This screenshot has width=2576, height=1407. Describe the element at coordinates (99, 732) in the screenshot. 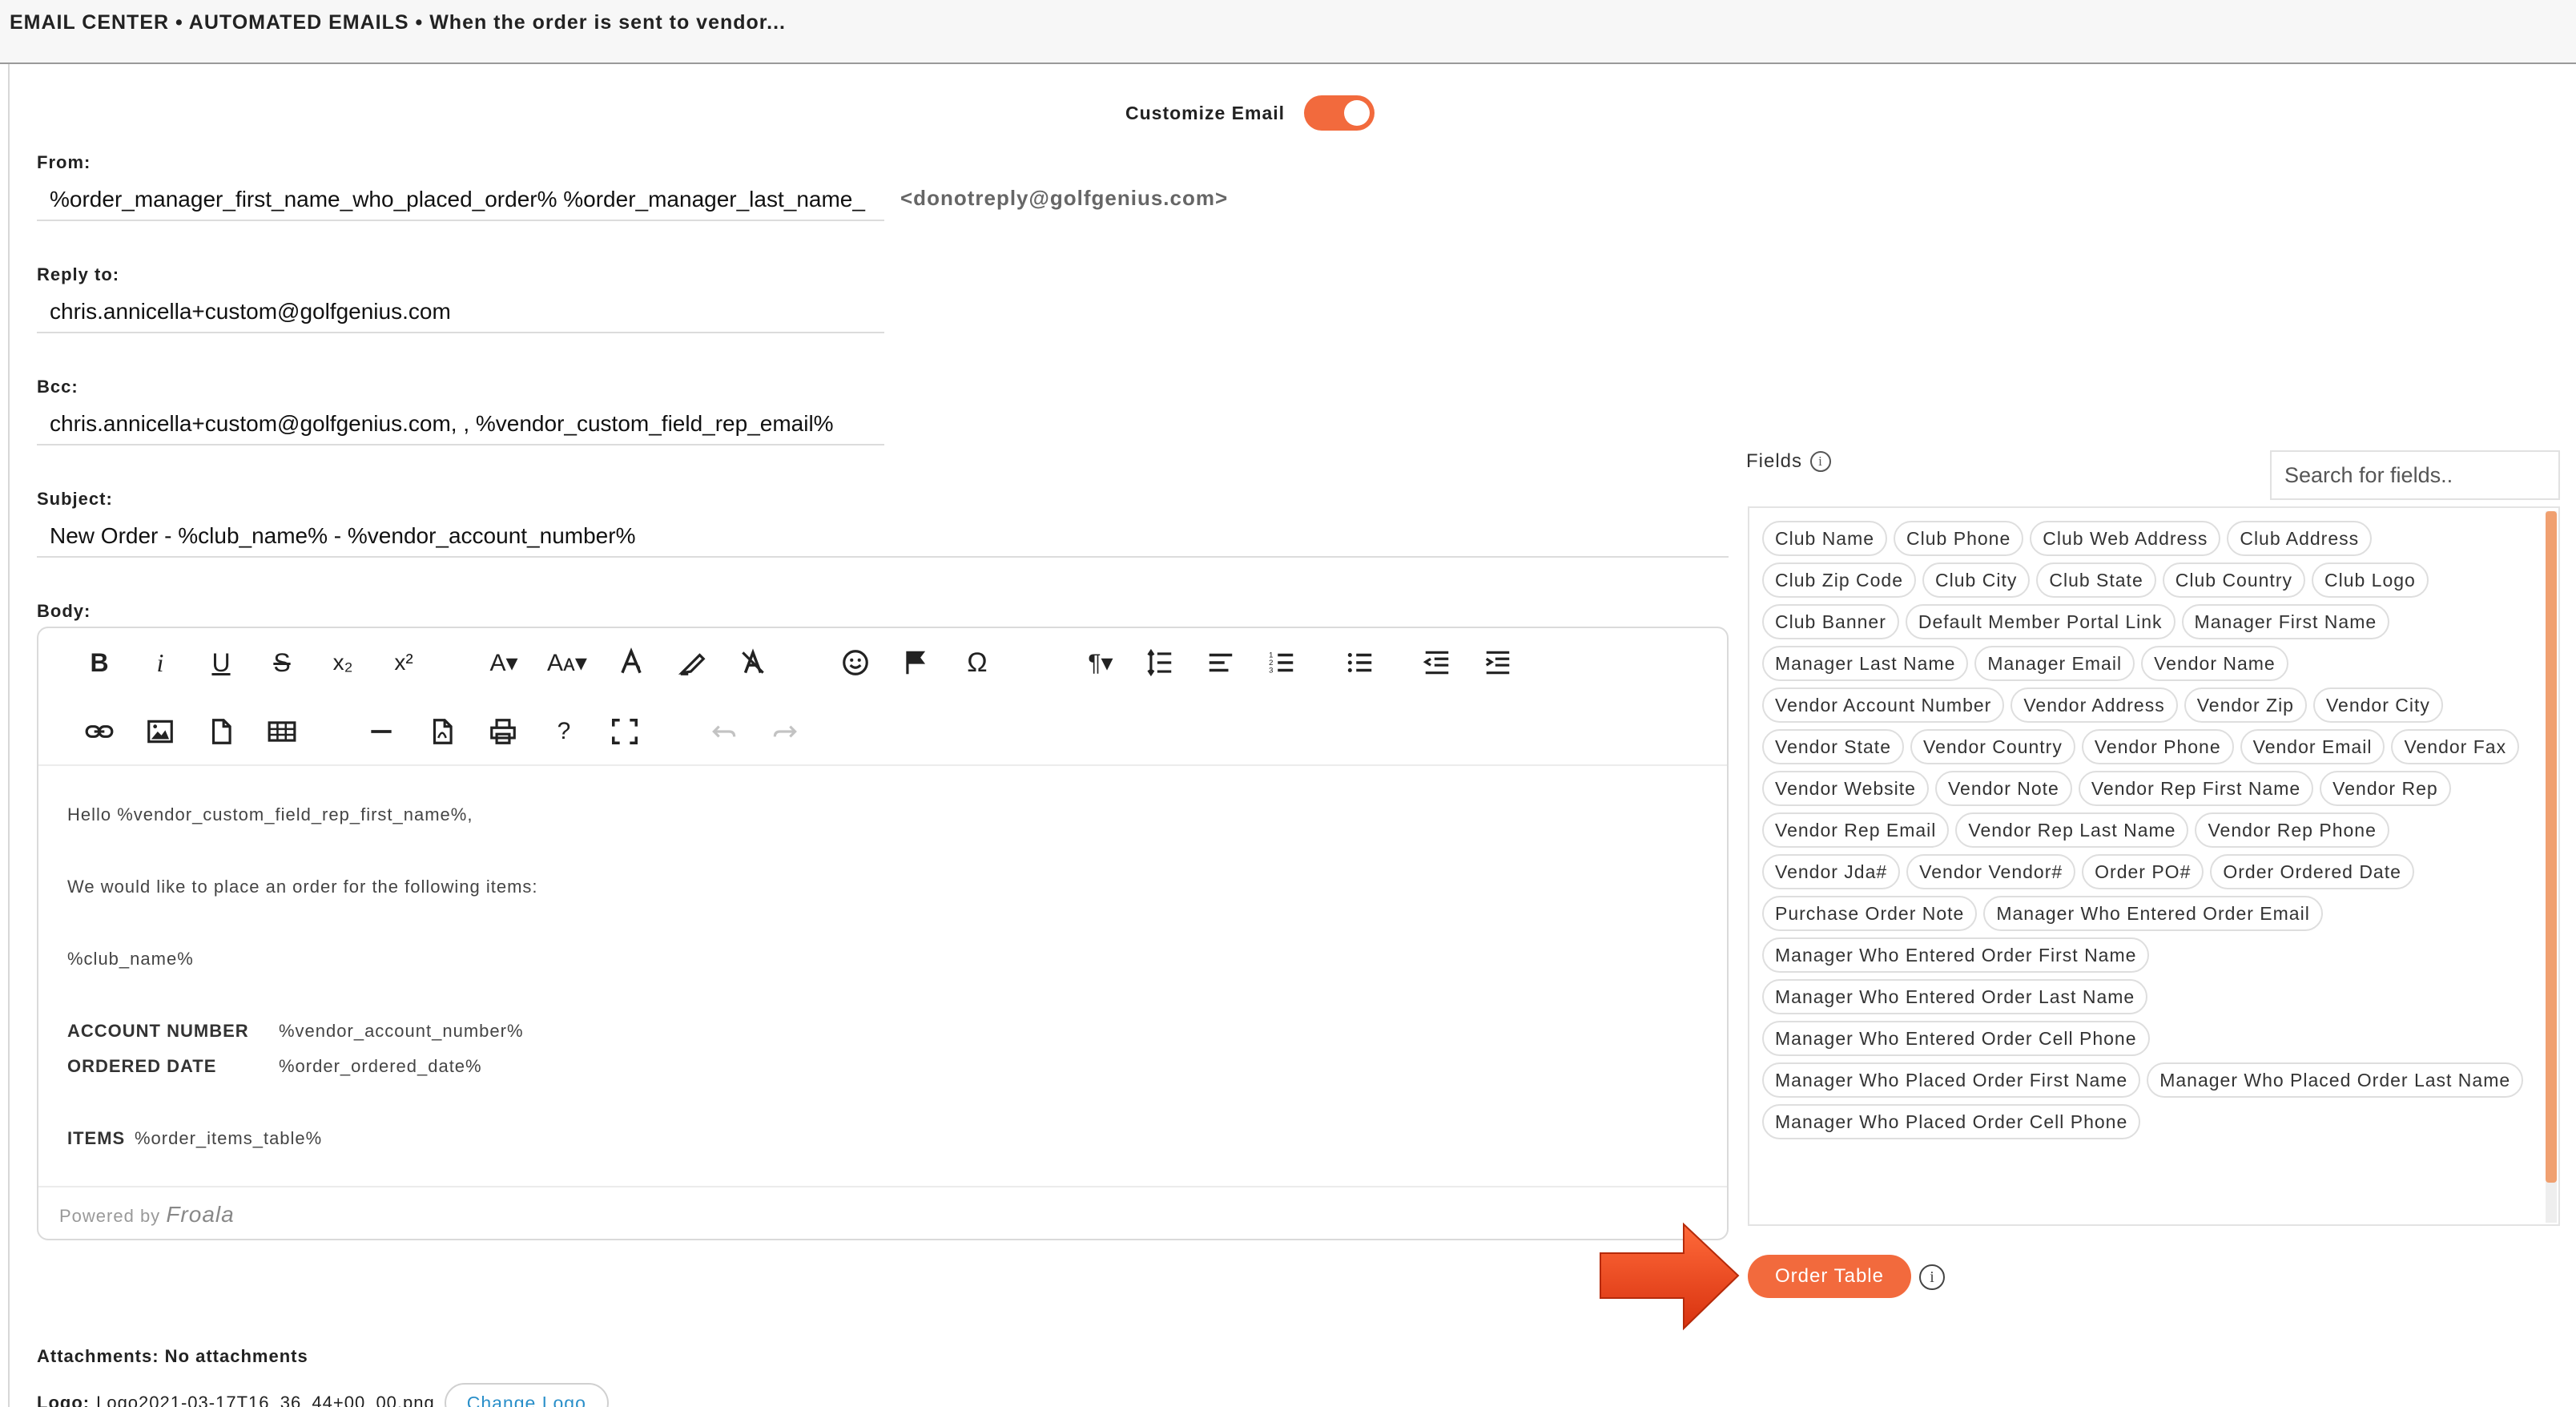

I see `insert-link-button` at that location.